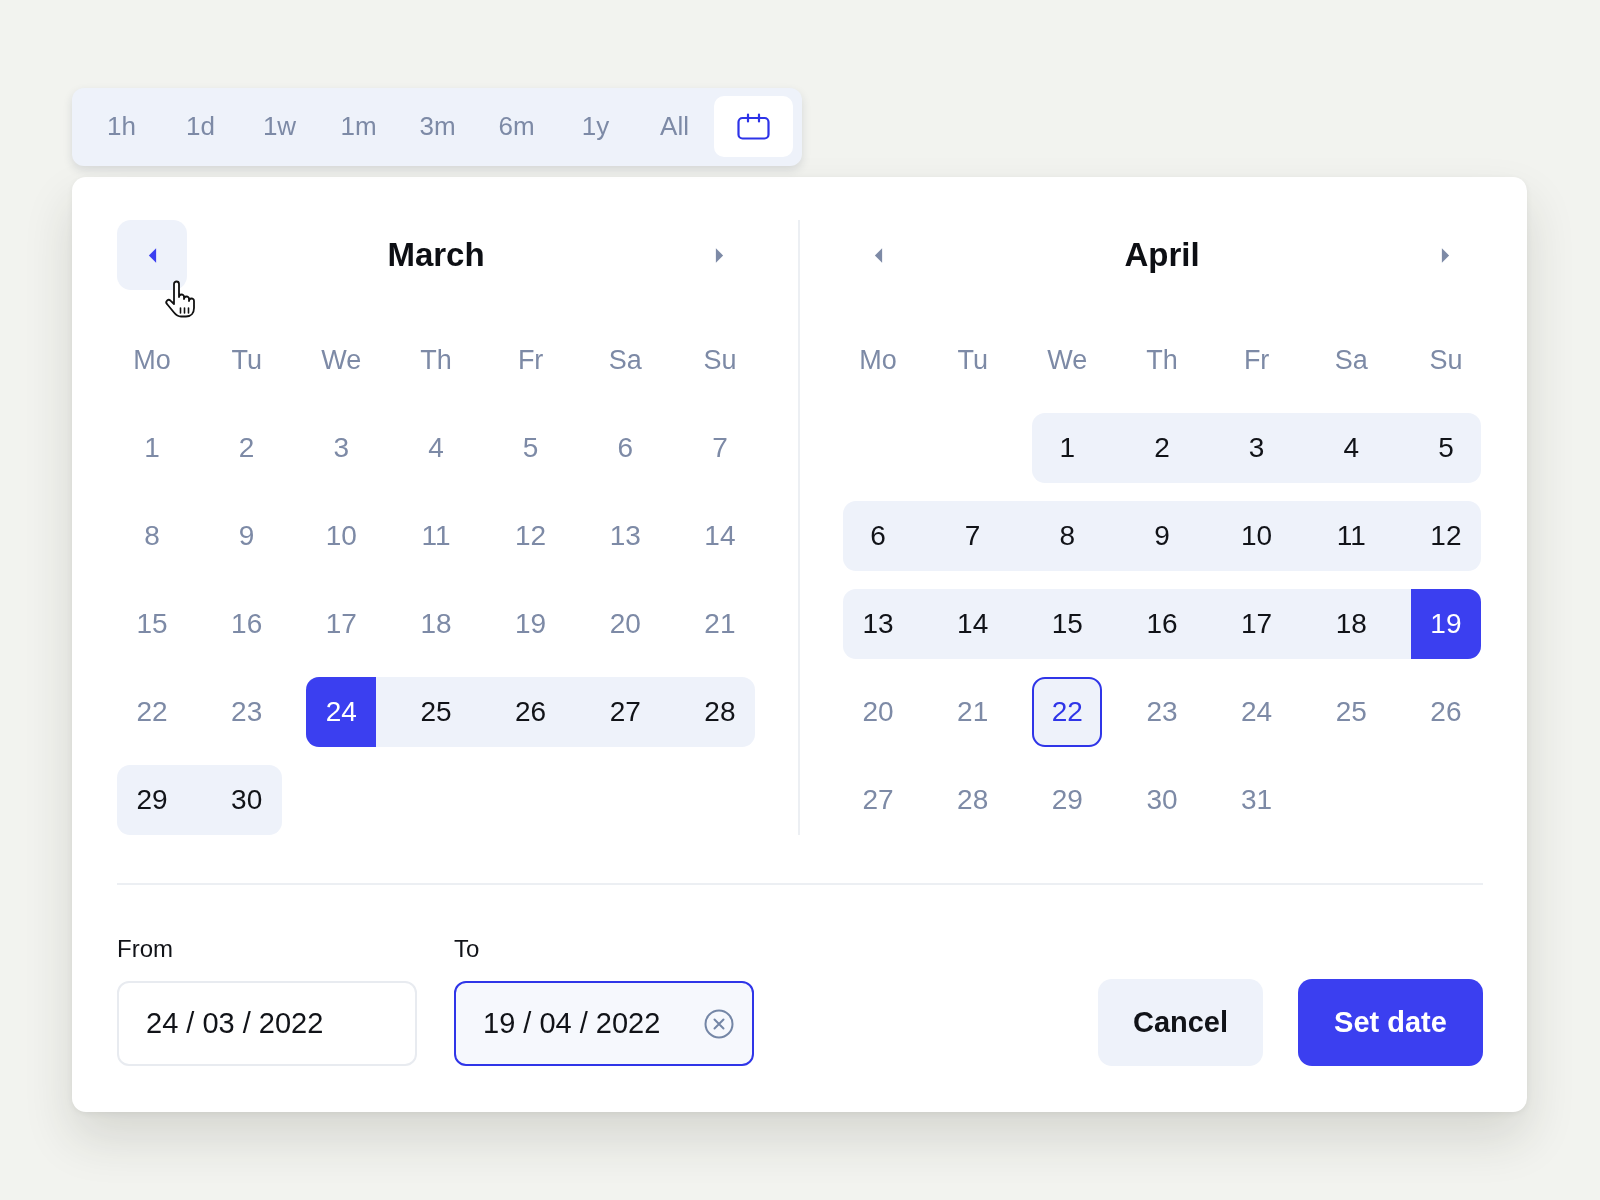 The image size is (1600, 1200). I want to click on hand-cursor-icon, so click(180, 299).